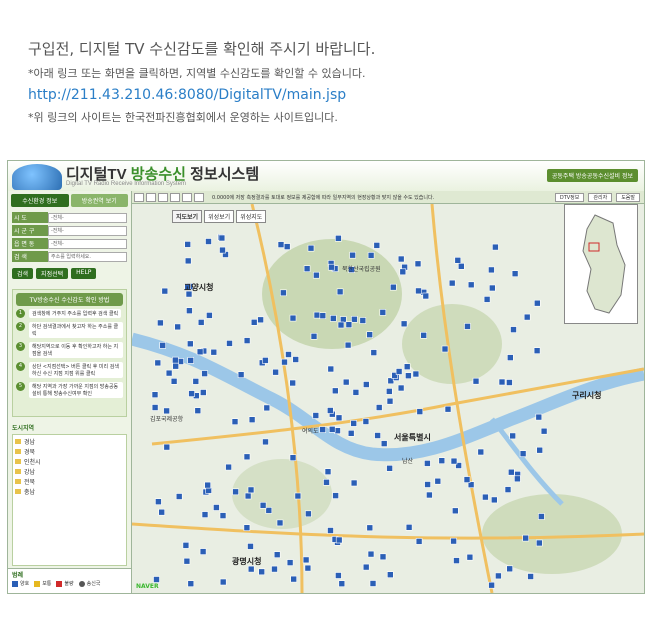 This screenshot has width=650, height=620. I want to click on dtv-info-tab: DTV정보, so click(569, 197).